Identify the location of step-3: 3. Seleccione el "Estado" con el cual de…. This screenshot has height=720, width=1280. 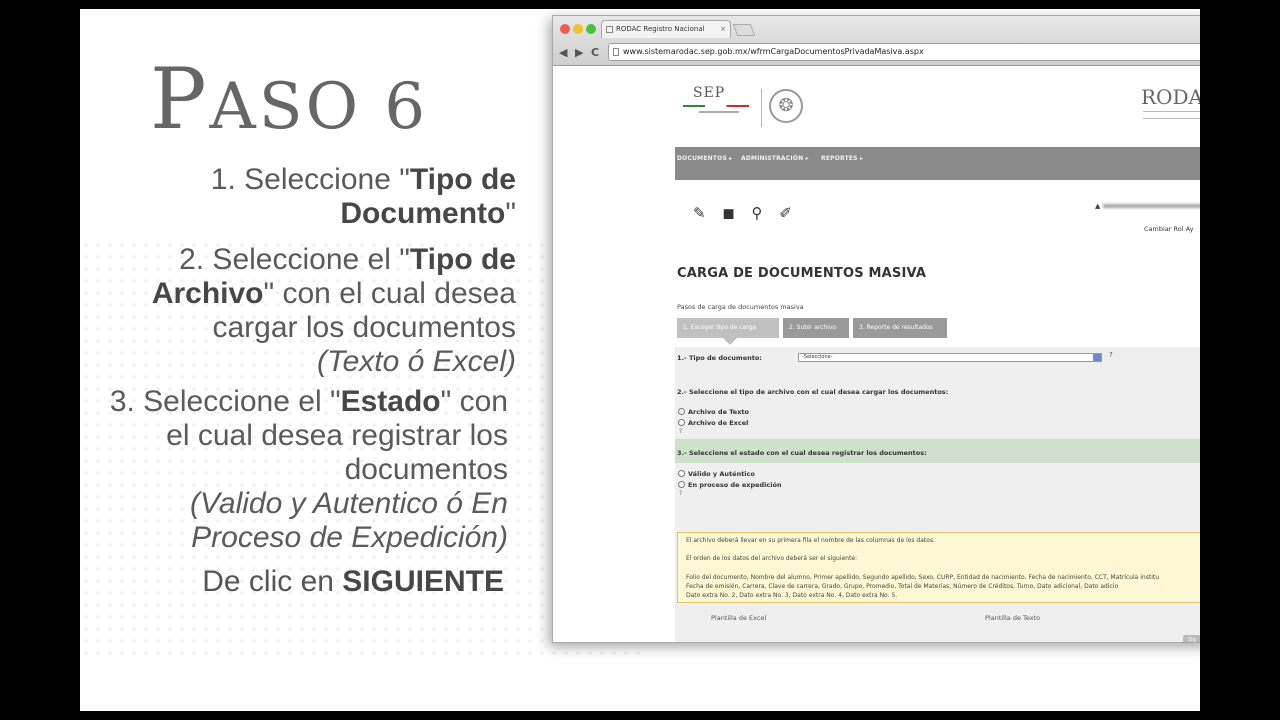
(308, 469).